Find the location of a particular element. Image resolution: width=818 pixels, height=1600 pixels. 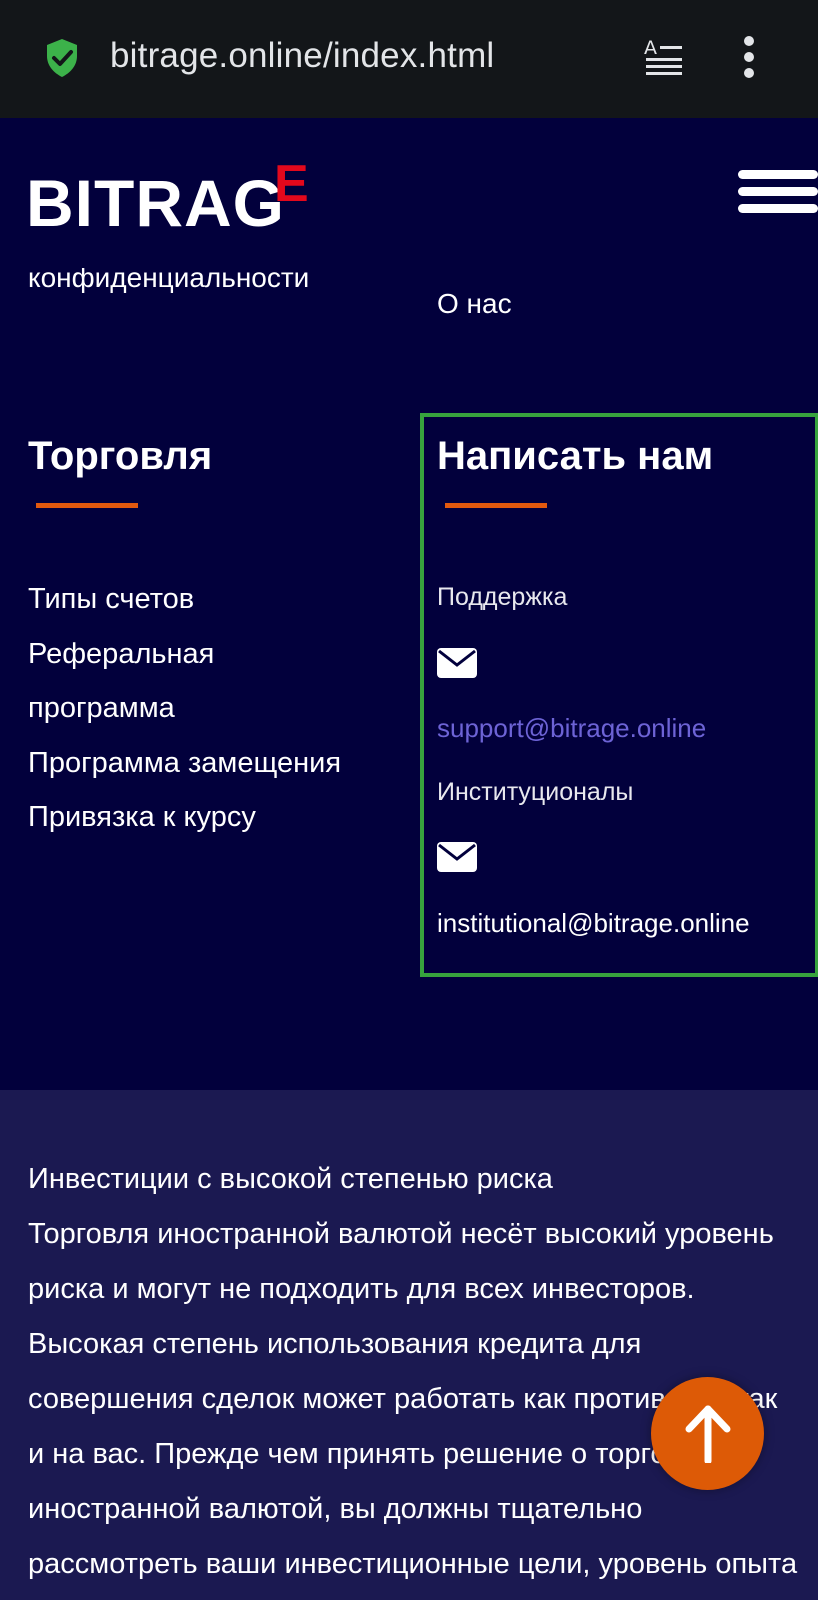

logo-accent: E is located at coordinates (291, 184).